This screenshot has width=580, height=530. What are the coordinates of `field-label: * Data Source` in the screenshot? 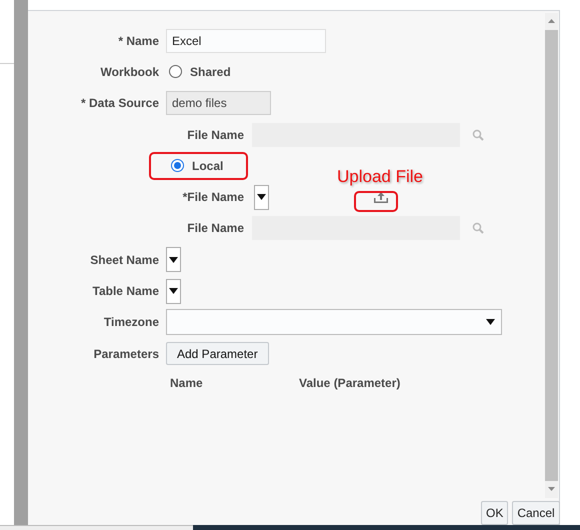 It's located at (119, 103).